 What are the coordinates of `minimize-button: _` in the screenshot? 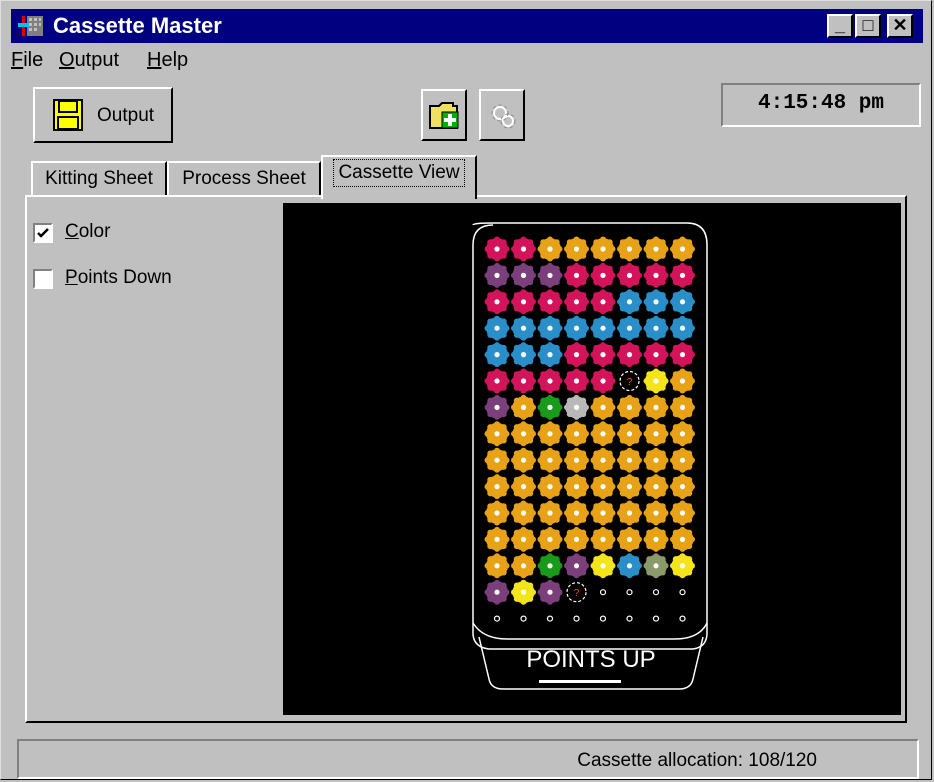 It's located at (840, 26).